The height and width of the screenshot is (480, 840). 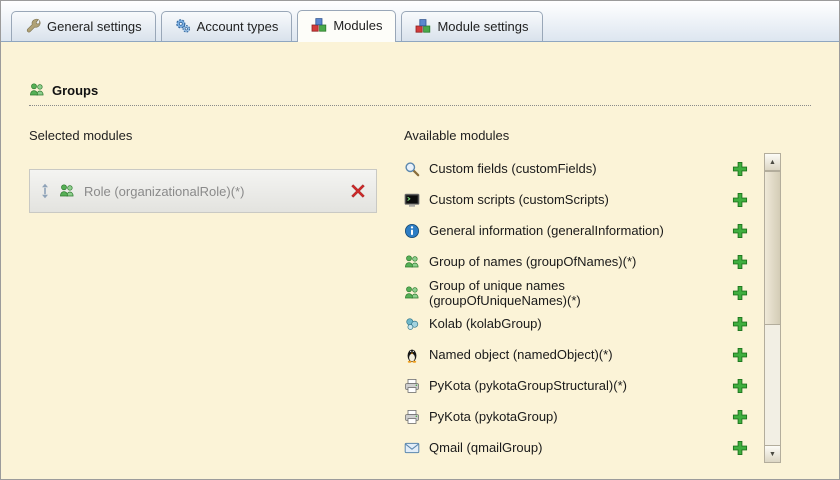 I want to click on tab-modules: Modules, so click(x=347, y=26).